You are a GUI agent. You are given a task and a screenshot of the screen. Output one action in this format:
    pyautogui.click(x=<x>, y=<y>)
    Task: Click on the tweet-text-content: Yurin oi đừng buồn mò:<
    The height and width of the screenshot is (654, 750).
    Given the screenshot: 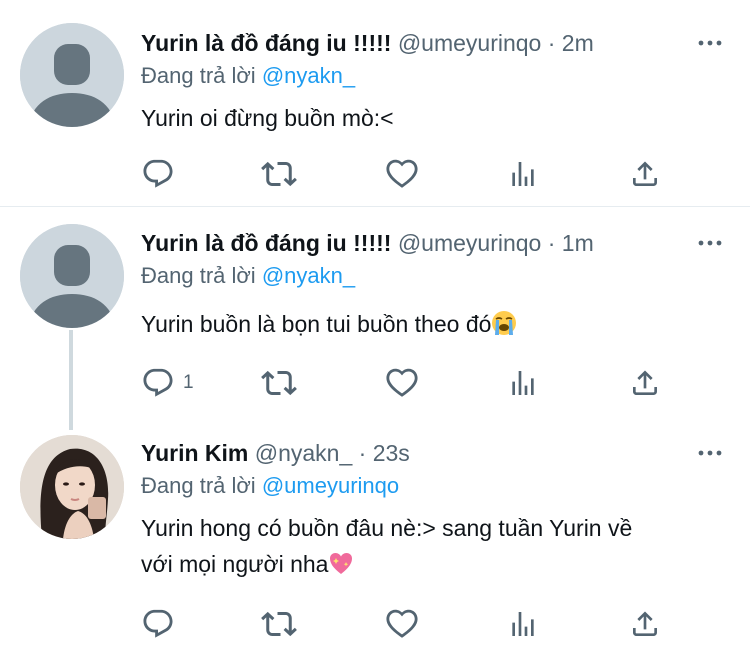 What is the action you would take?
    pyautogui.click(x=267, y=118)
    